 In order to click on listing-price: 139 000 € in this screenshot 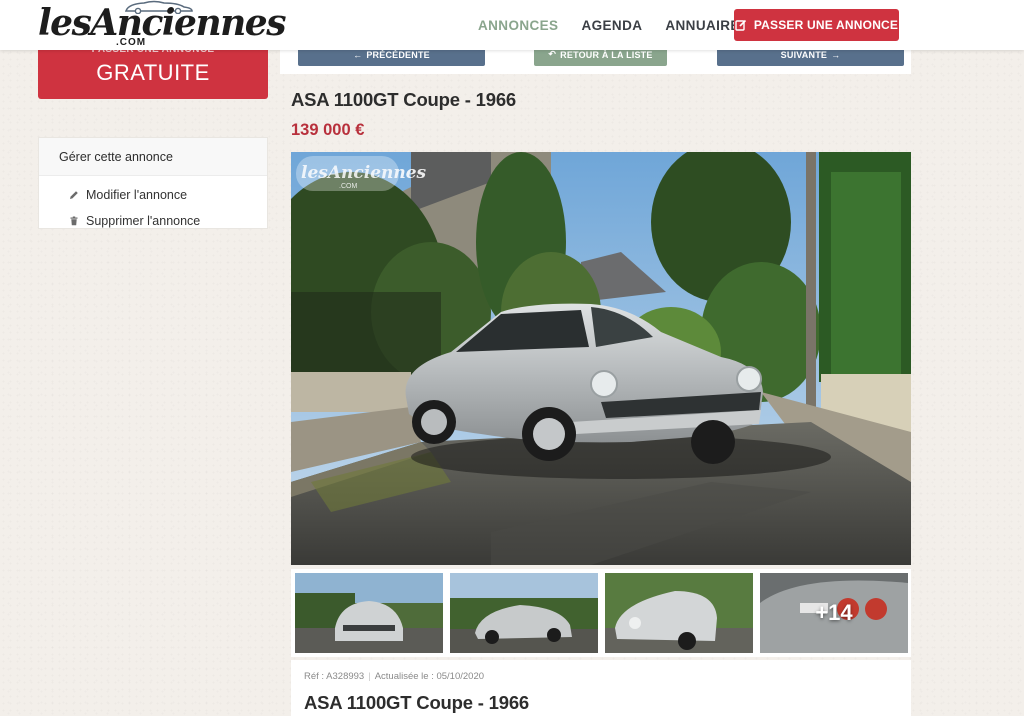, I will do `click(328, 130)`.